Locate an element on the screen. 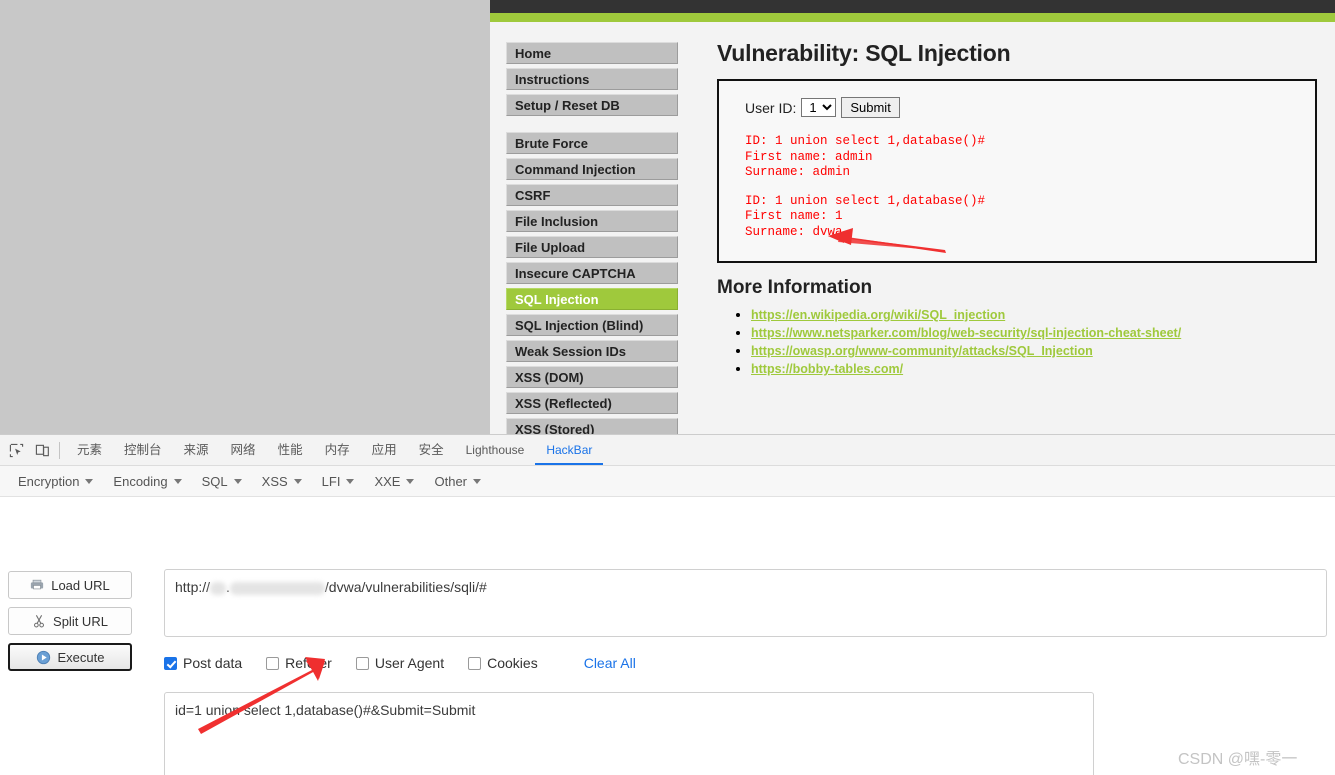  play-icon is located at coordinates (43, 657).